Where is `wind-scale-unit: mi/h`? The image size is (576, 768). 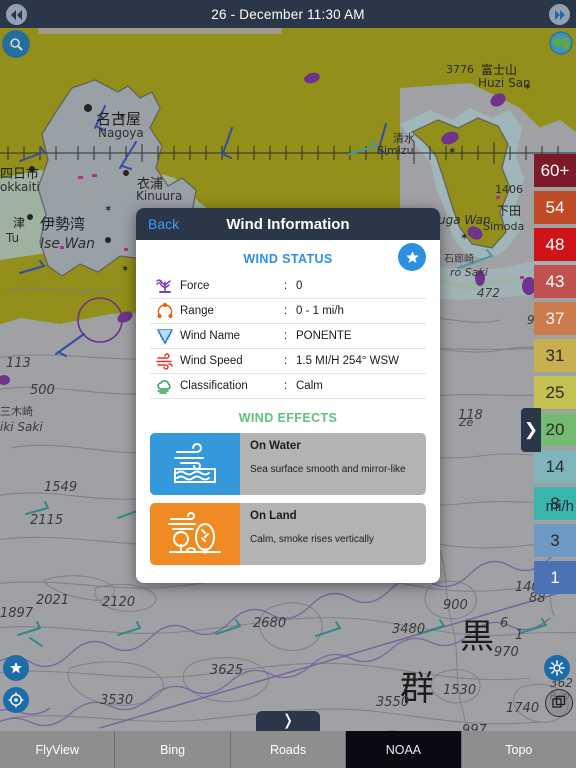
wind-scale-unit: mi/h is located at coordinates (559, 506).